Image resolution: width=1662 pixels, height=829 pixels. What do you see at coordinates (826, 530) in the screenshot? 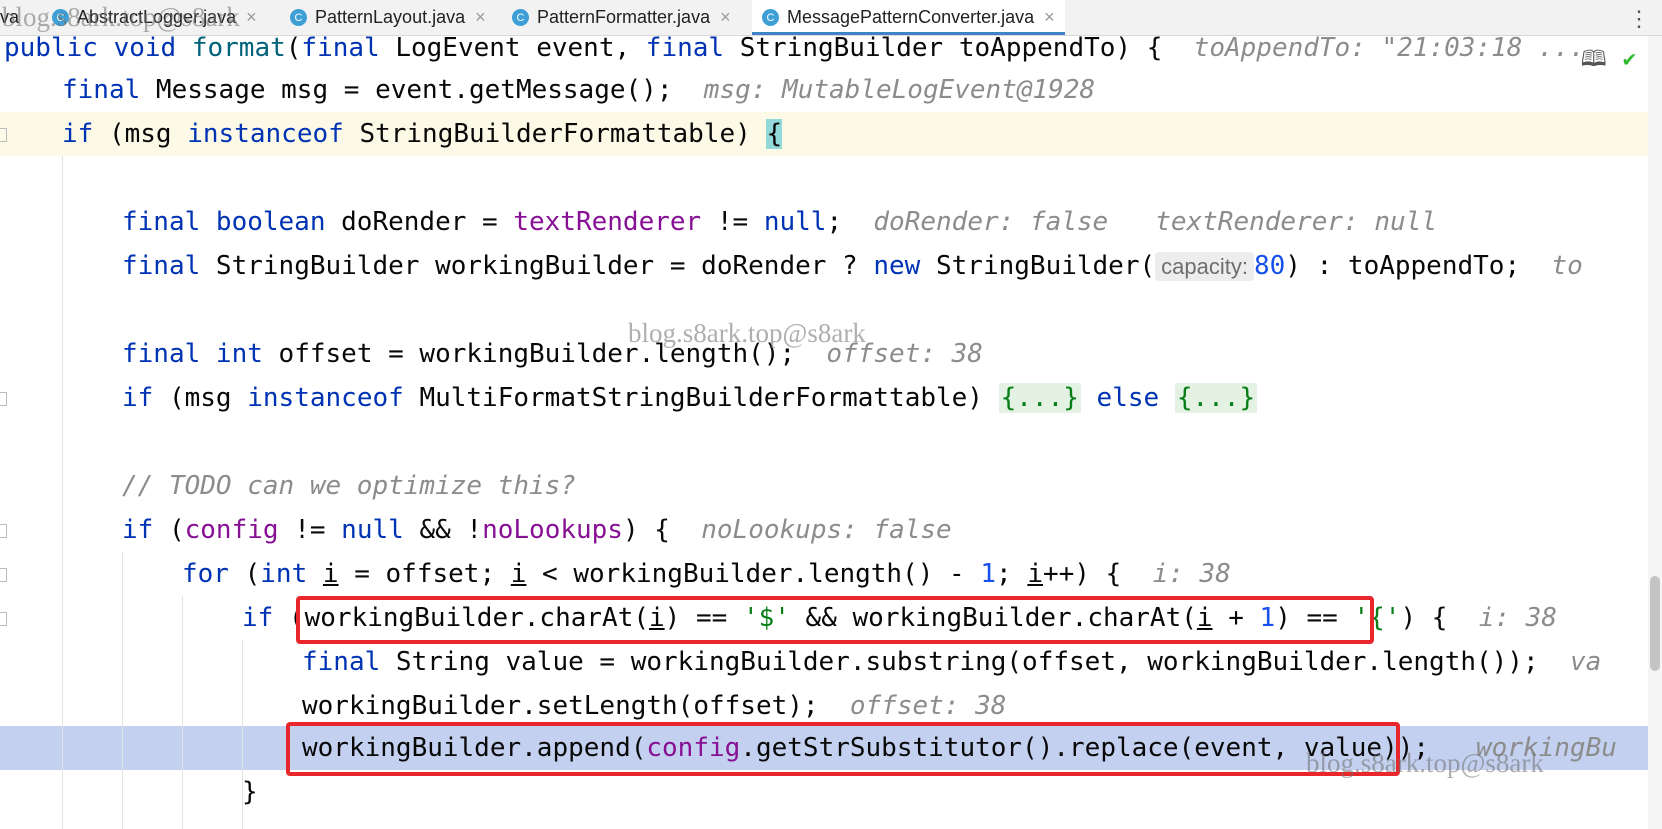
I see `debug-value-hint: noLookups: false` at bounding box center [826, 530].